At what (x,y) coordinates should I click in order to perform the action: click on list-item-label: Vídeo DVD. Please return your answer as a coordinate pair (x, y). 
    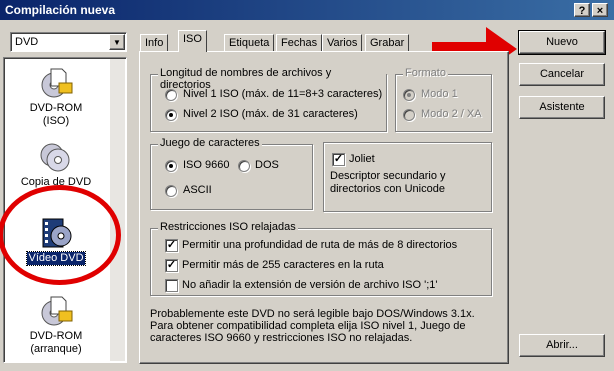
    Looking at the image, I should click on (56, 258).